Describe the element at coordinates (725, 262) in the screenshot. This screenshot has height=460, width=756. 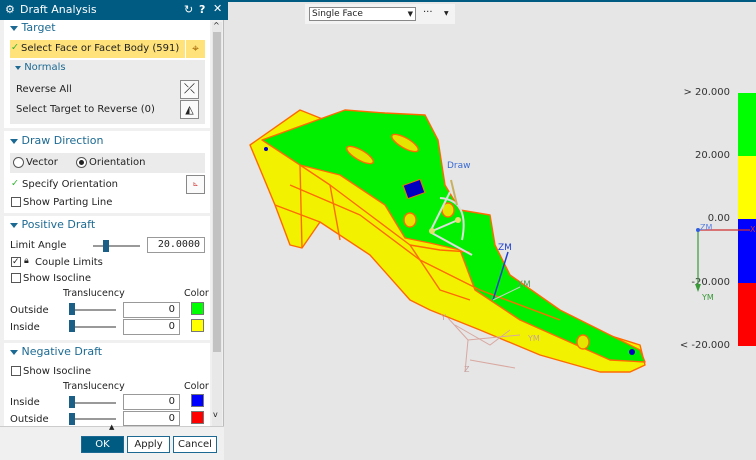
I see `view-triad: ZM YM X` at that location.